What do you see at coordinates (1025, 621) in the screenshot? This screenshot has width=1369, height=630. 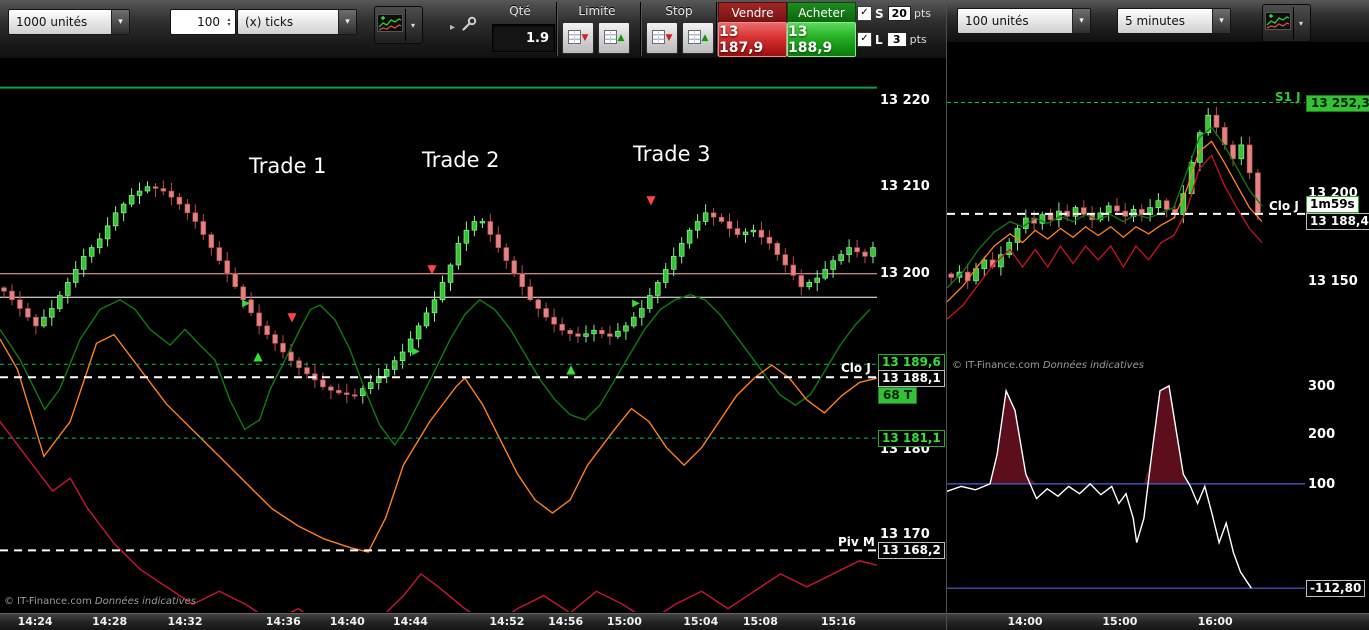 I see `time-label: 14:00` at bounding box center [1025, 621].